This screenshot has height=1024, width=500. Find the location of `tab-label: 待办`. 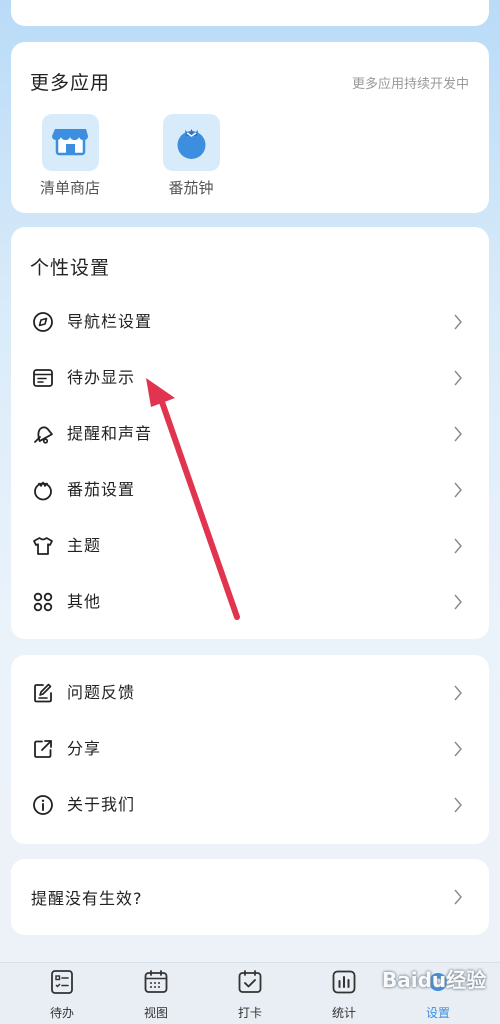

tab-label: 待办 is located at coordinates (61, 1013).